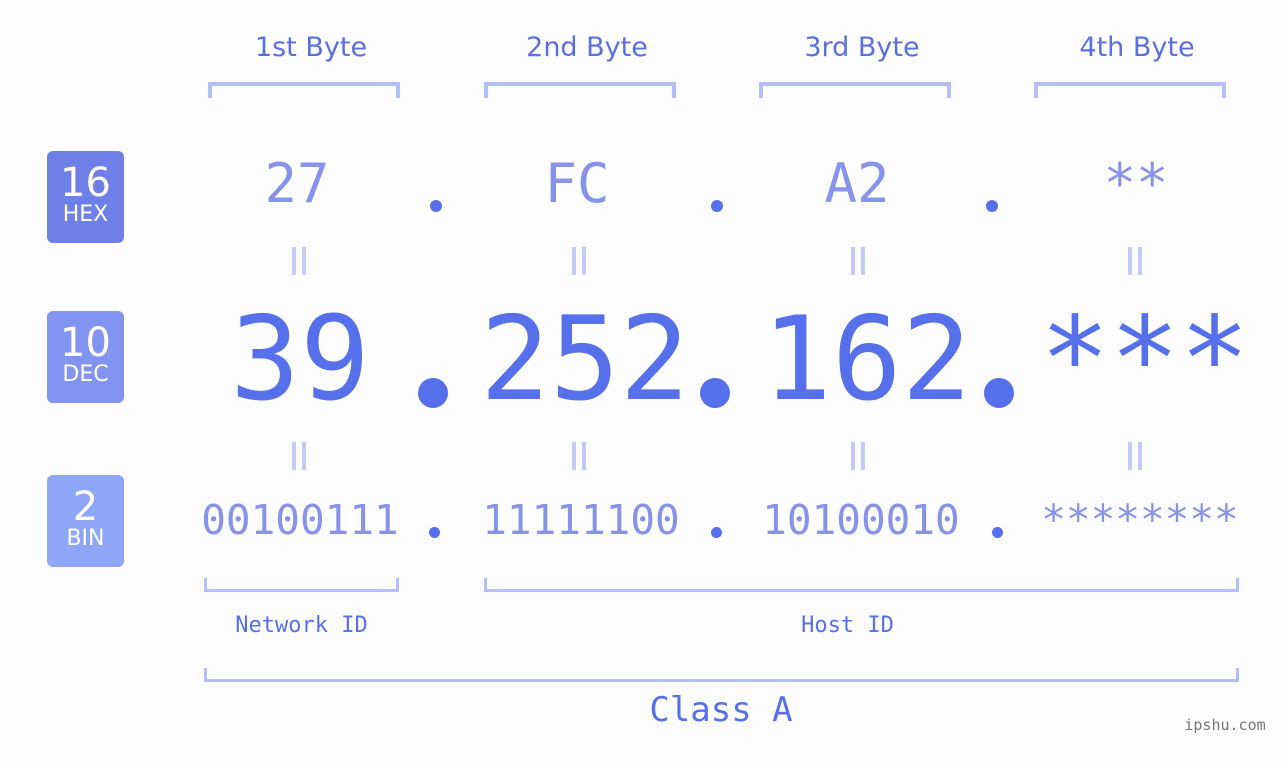  I want to click on dec-badge: 10 DEC, so click(85, 357).